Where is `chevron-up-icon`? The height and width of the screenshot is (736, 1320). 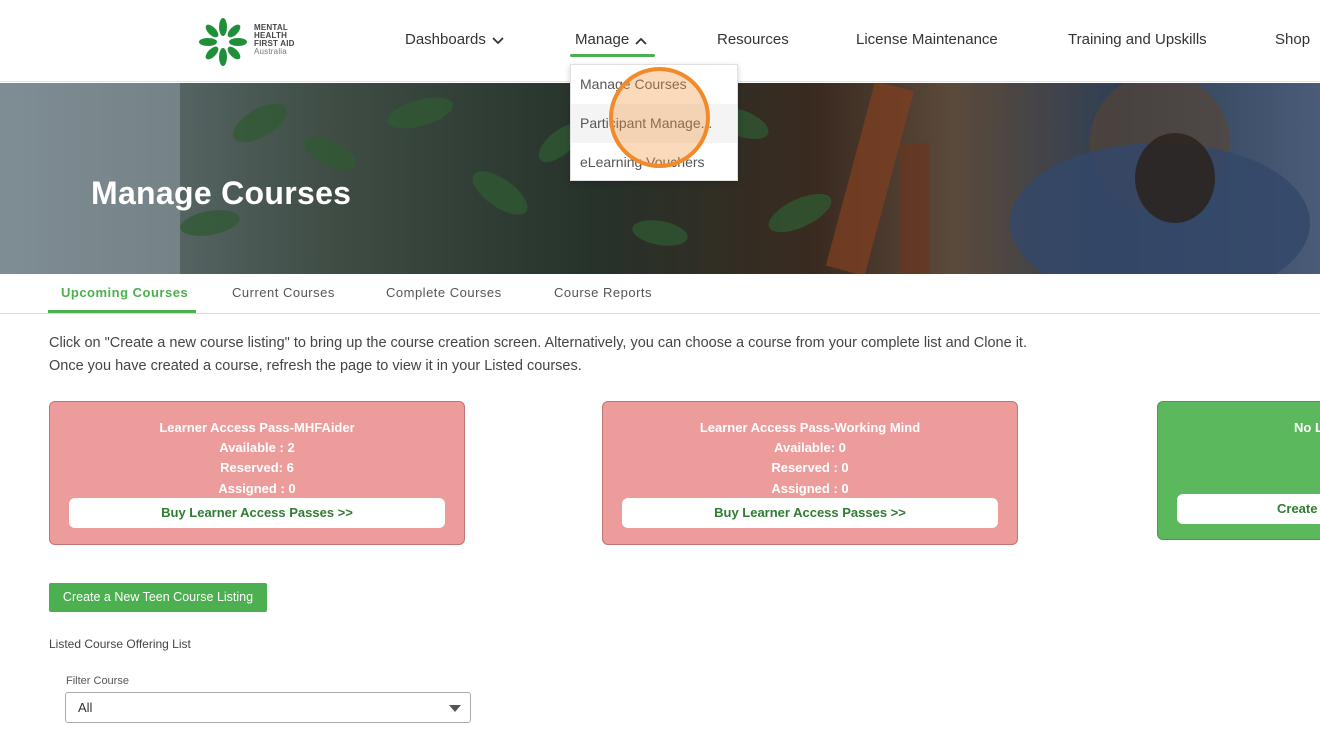 chevron-up-icon is located at coordinates (641, 40).